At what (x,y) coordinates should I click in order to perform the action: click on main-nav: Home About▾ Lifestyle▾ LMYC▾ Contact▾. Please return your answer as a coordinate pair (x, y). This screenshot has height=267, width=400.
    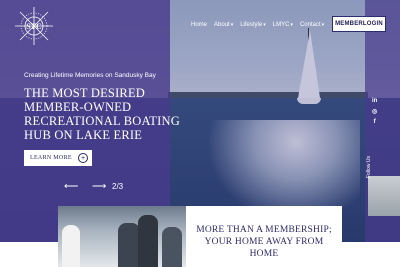
    Looking at the image, I should click on (257, 25).